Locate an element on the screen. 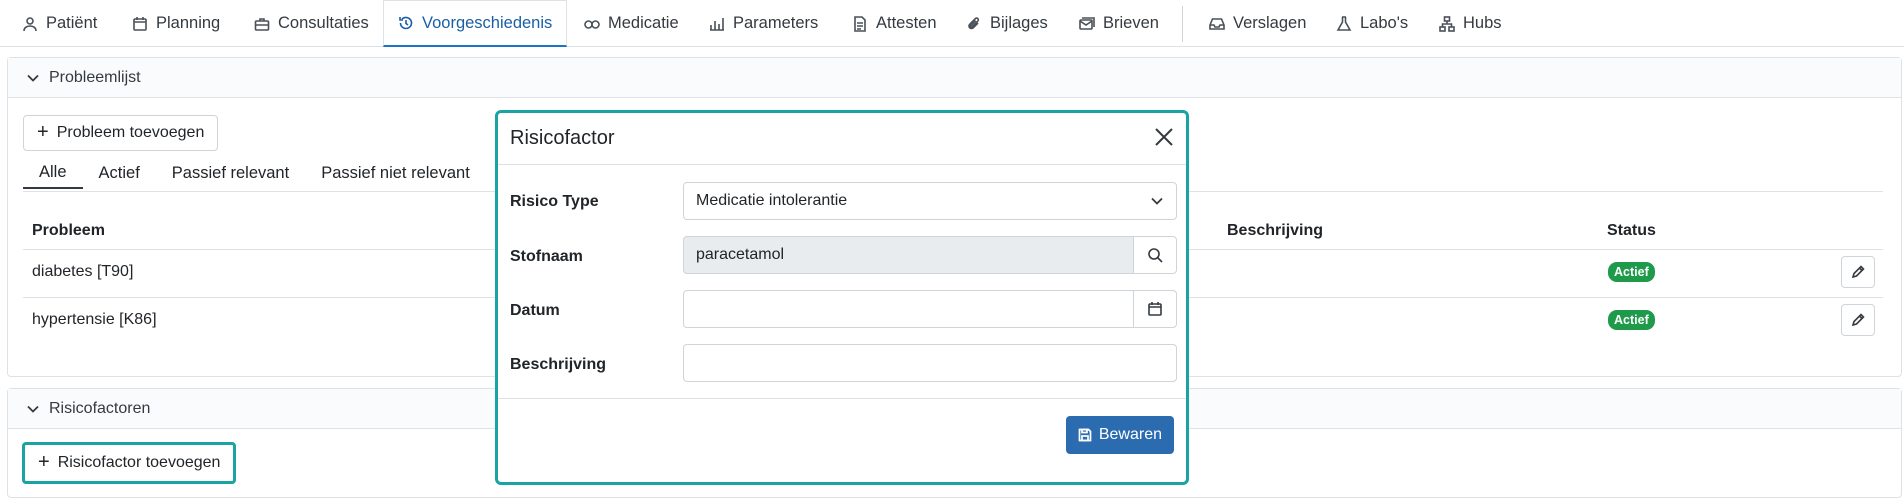 This screenshot has height=503, width=1904. tab-patient: Patiënt is located at coordinates (59, 23).